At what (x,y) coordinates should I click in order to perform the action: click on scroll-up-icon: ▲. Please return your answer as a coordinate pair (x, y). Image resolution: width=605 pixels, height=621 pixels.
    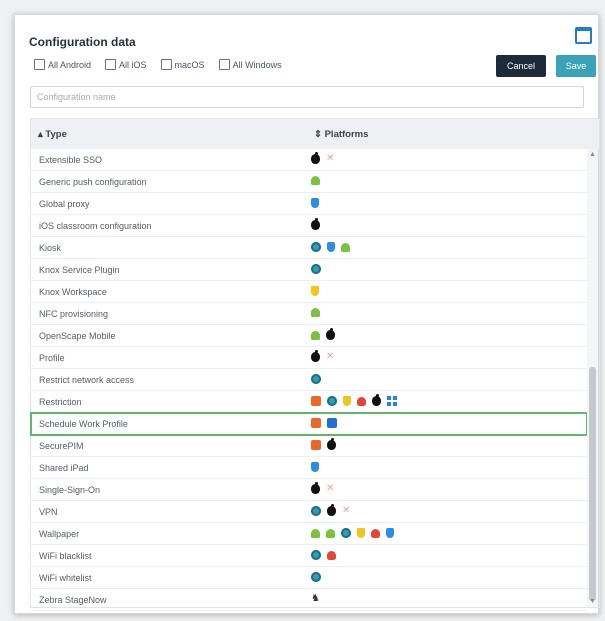
    Looking at the image, I should click on (592, 154).